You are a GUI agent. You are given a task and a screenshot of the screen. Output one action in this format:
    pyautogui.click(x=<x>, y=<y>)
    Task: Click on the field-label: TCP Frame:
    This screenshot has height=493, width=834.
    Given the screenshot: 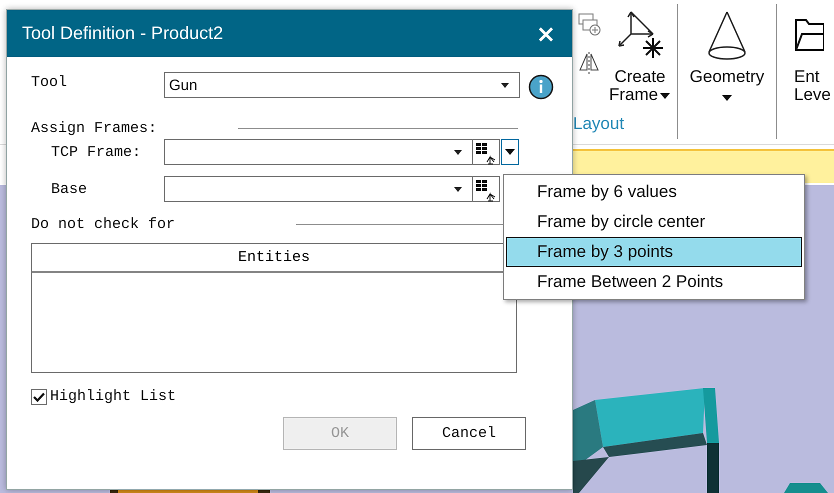 What is the action you would take?
    pyautogui.click(x=96, y=152)
    